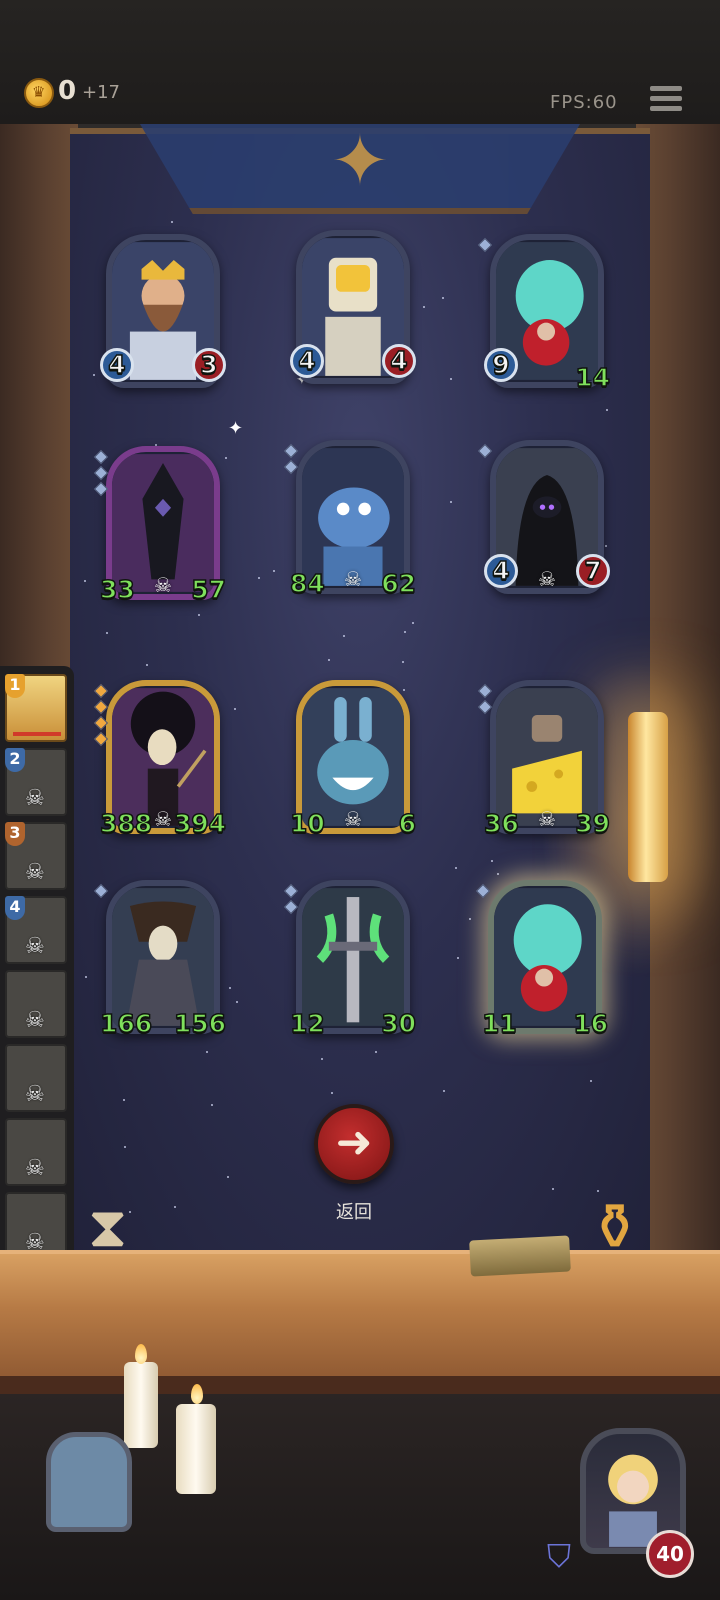 This screenshot has width=720, height=1600. I want to click on enemy-card-ghost-giant-2: 11 16, so click(542, 959).